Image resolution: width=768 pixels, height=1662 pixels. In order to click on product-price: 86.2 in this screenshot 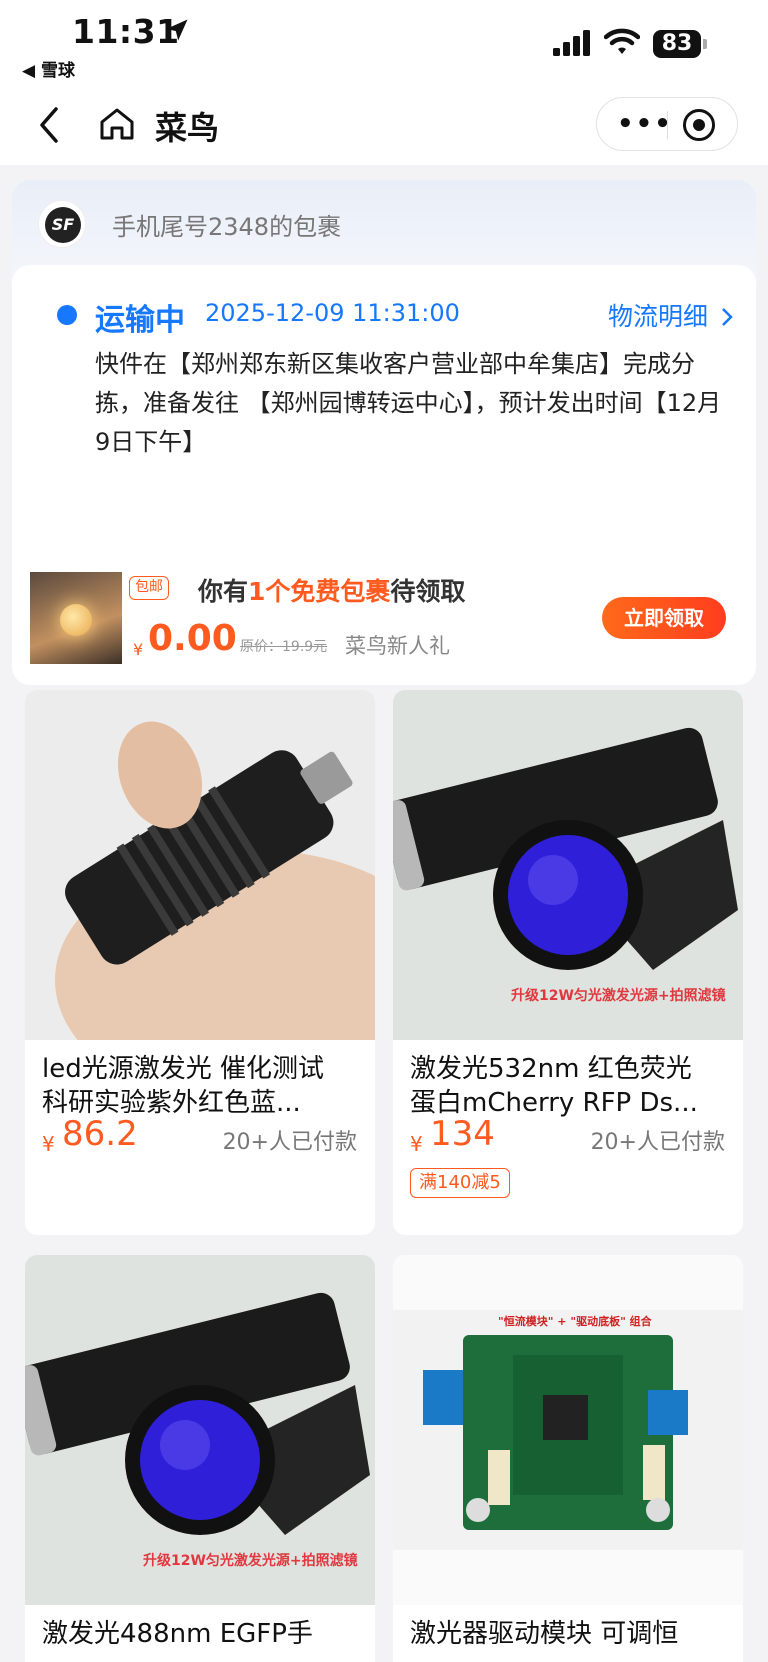, I will do `click(100, 1134)`.